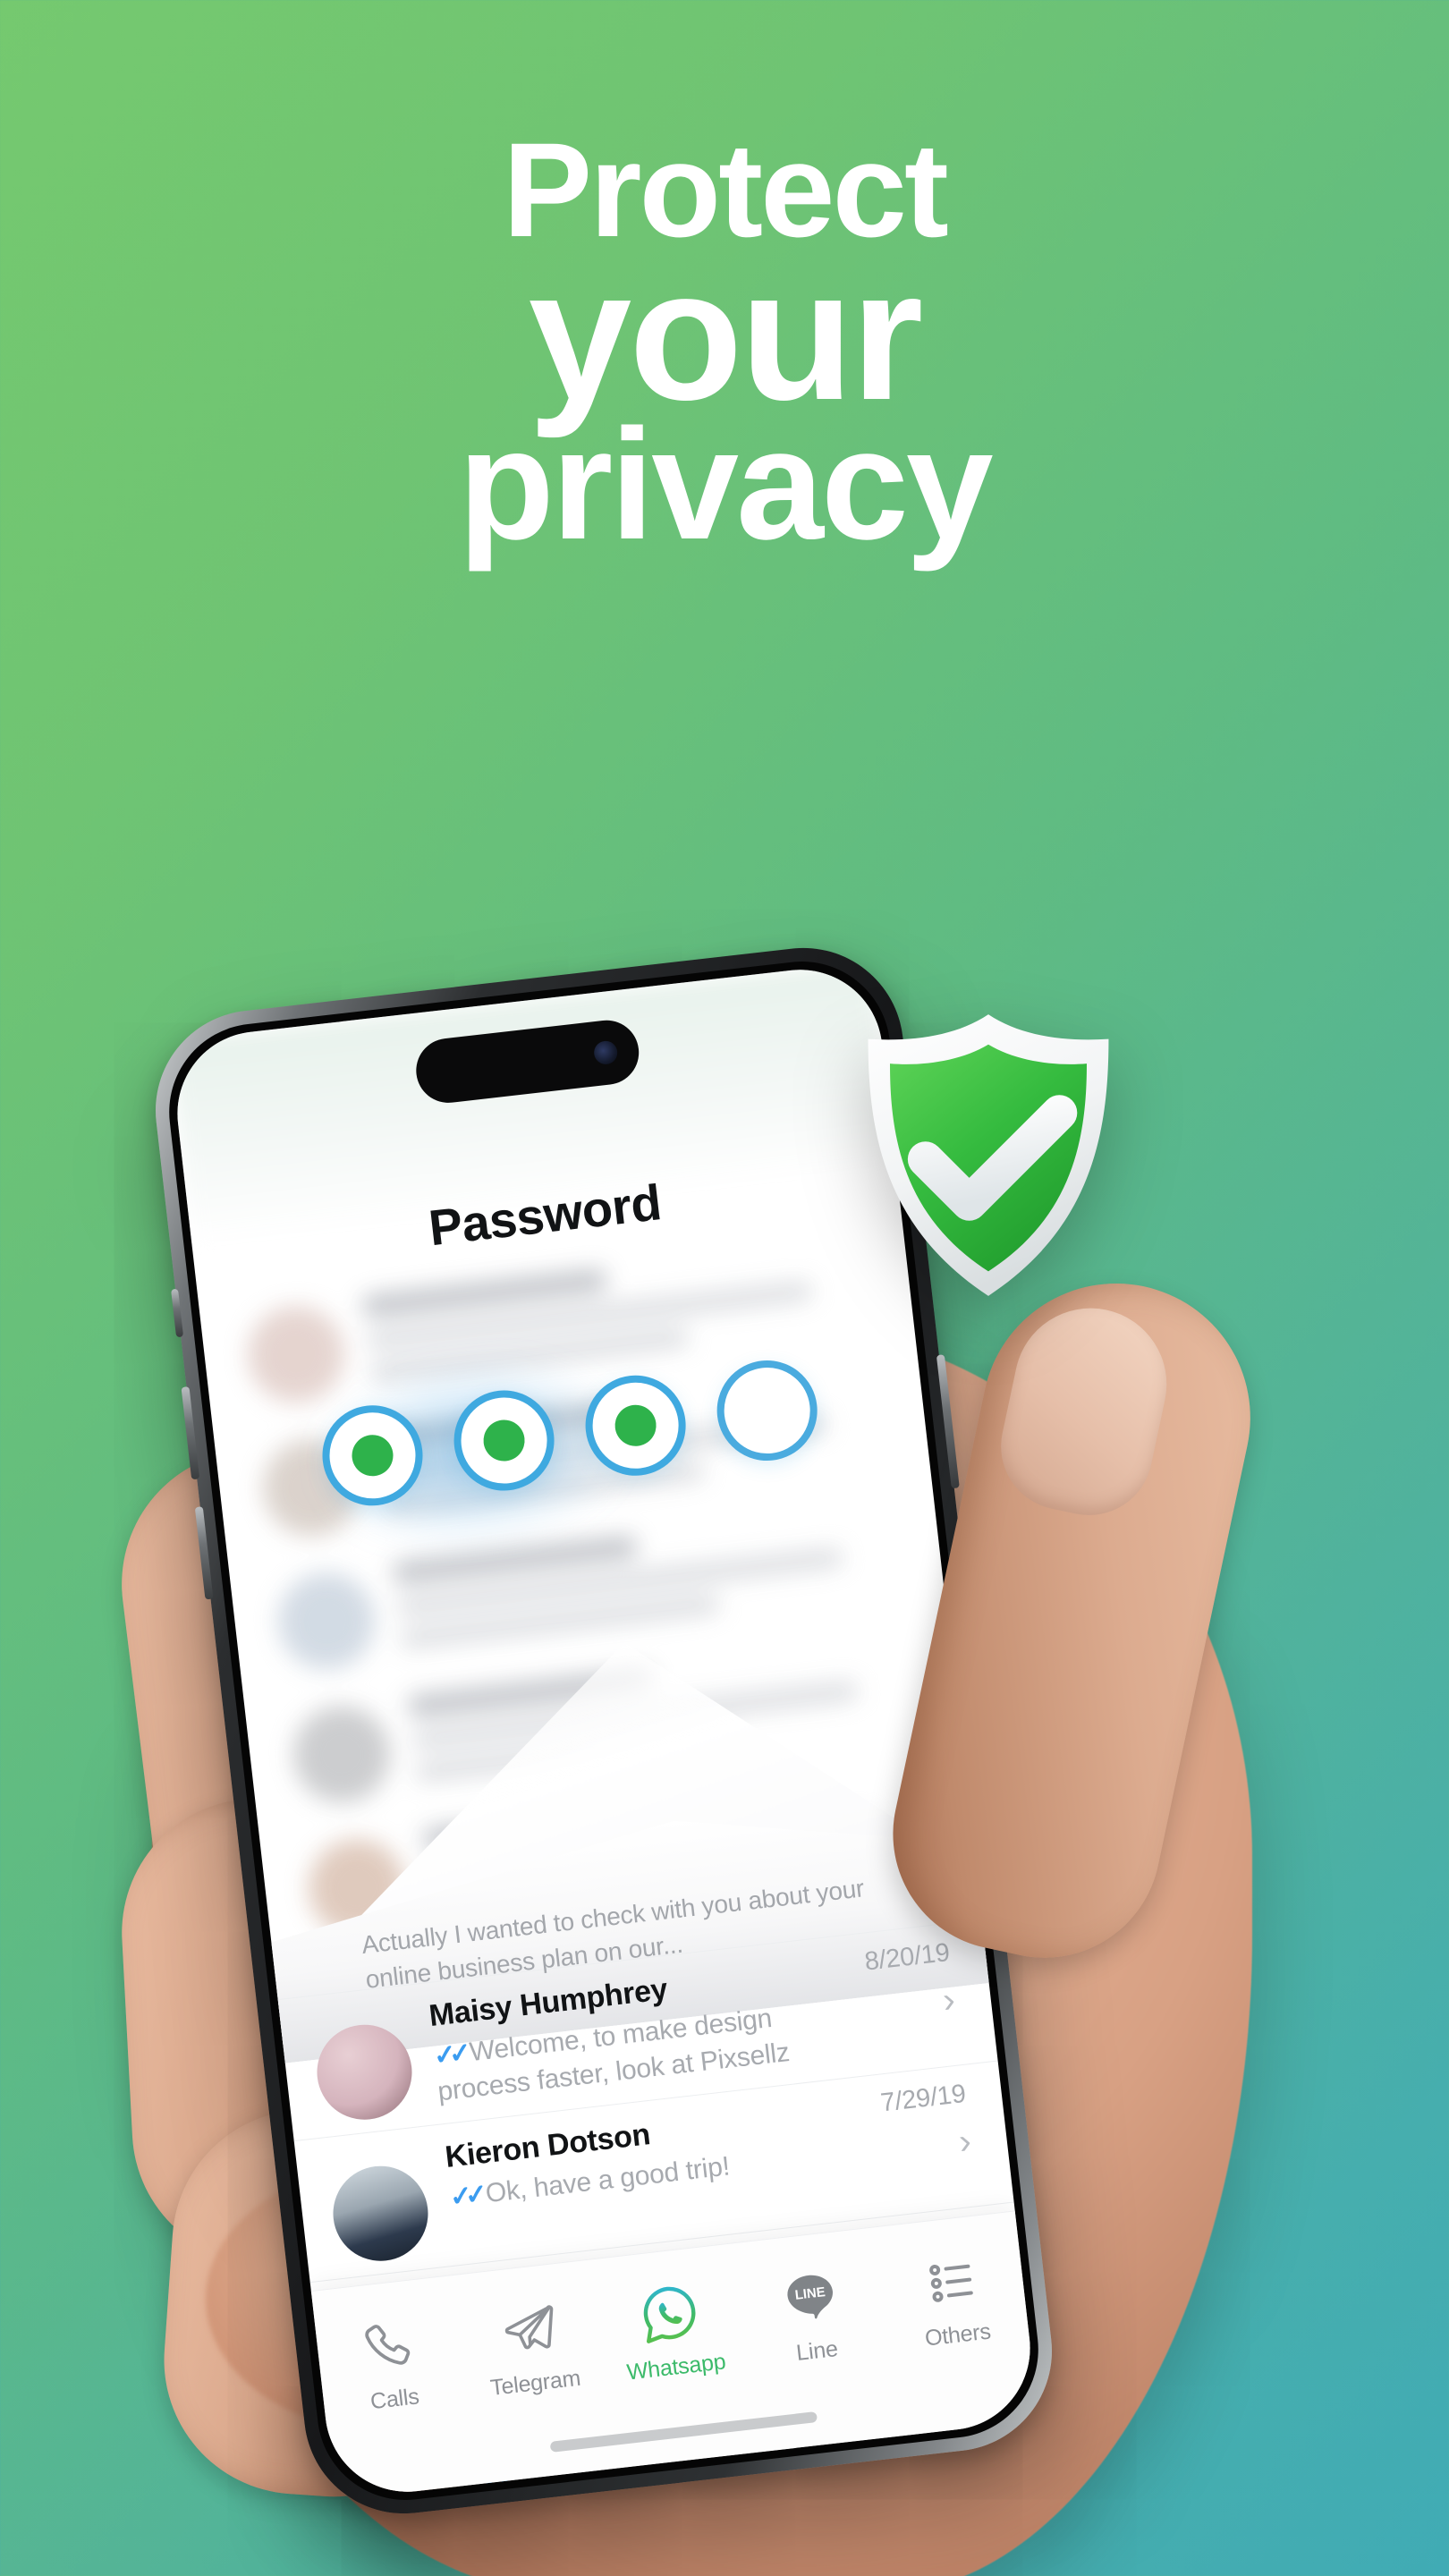 The width and height of the screenshot is (1449, 2576). I want to click on tab-label: Line, so click(817, 2351).